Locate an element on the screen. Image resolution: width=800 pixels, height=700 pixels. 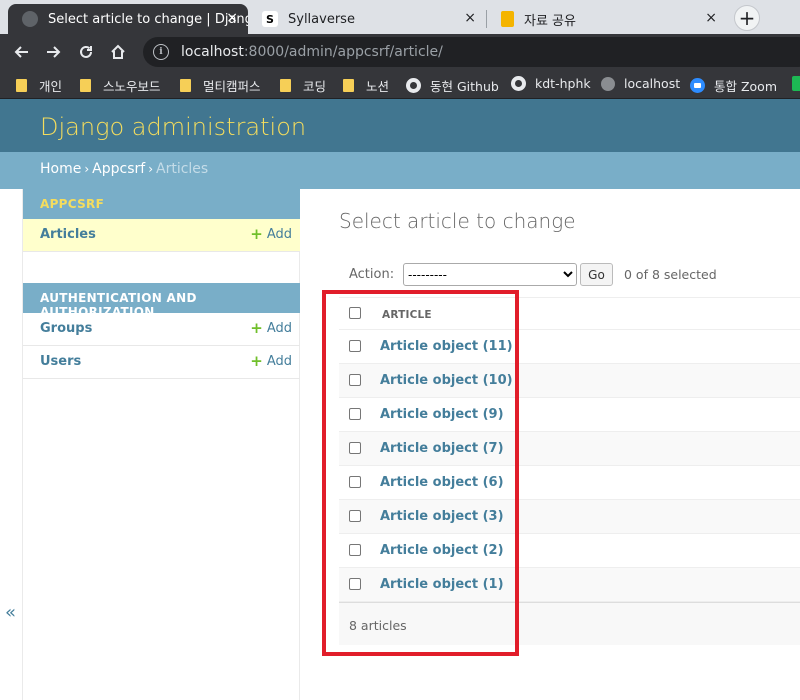
article-link: Article object (3) is located at coordinates (442, 516).